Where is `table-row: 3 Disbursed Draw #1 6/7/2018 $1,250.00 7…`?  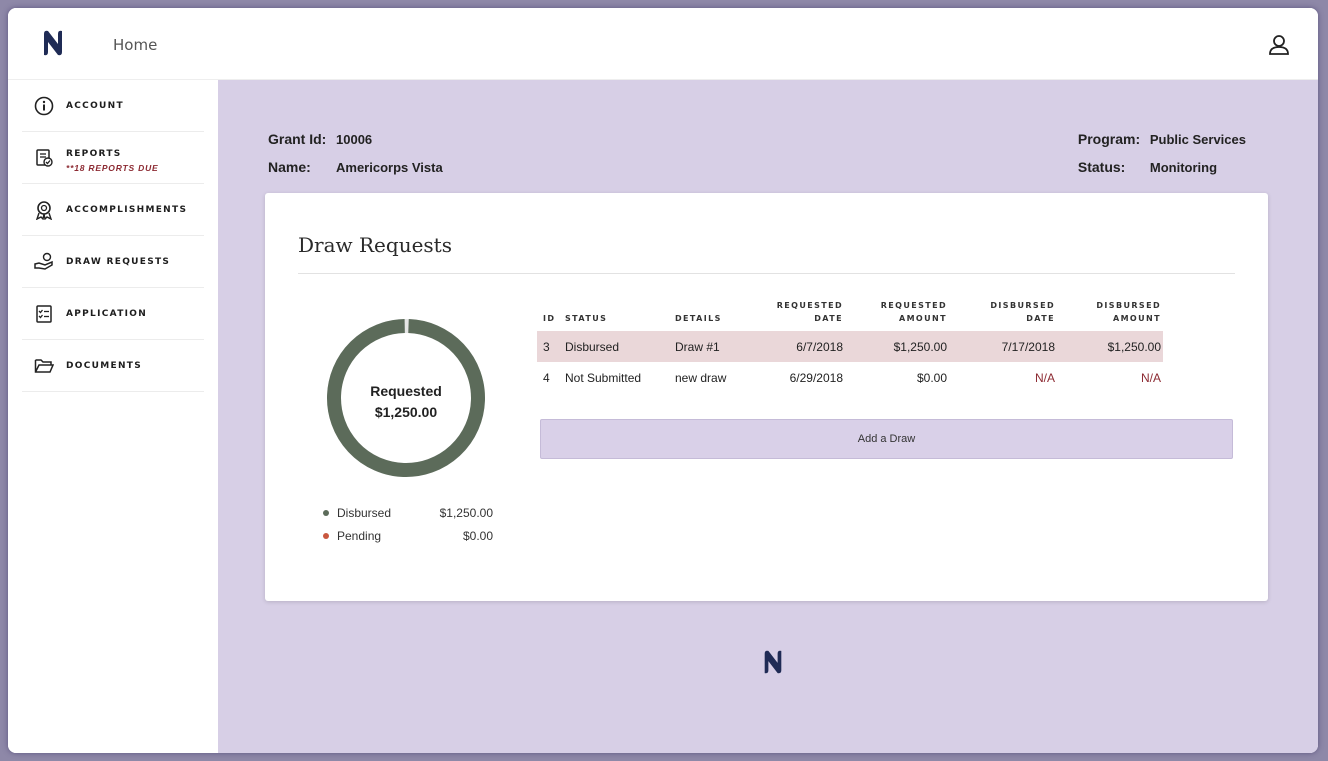
table-row: 3 Disbursed Draw #1 6/7/2018 $1,250.00 7… is located at coordinates (850, 346).